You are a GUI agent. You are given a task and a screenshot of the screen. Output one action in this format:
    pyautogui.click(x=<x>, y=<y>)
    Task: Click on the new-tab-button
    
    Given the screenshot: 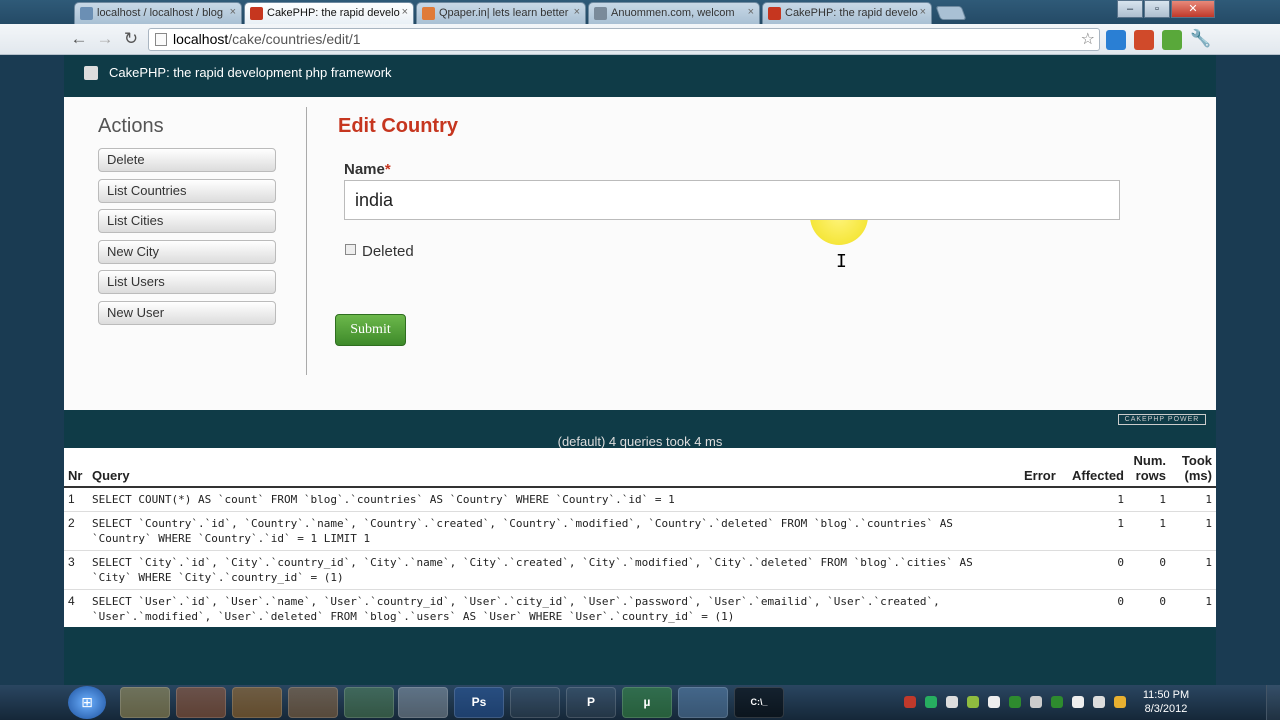 What is the action you would take?
    pyautogui.click(x=951, y=13)
    